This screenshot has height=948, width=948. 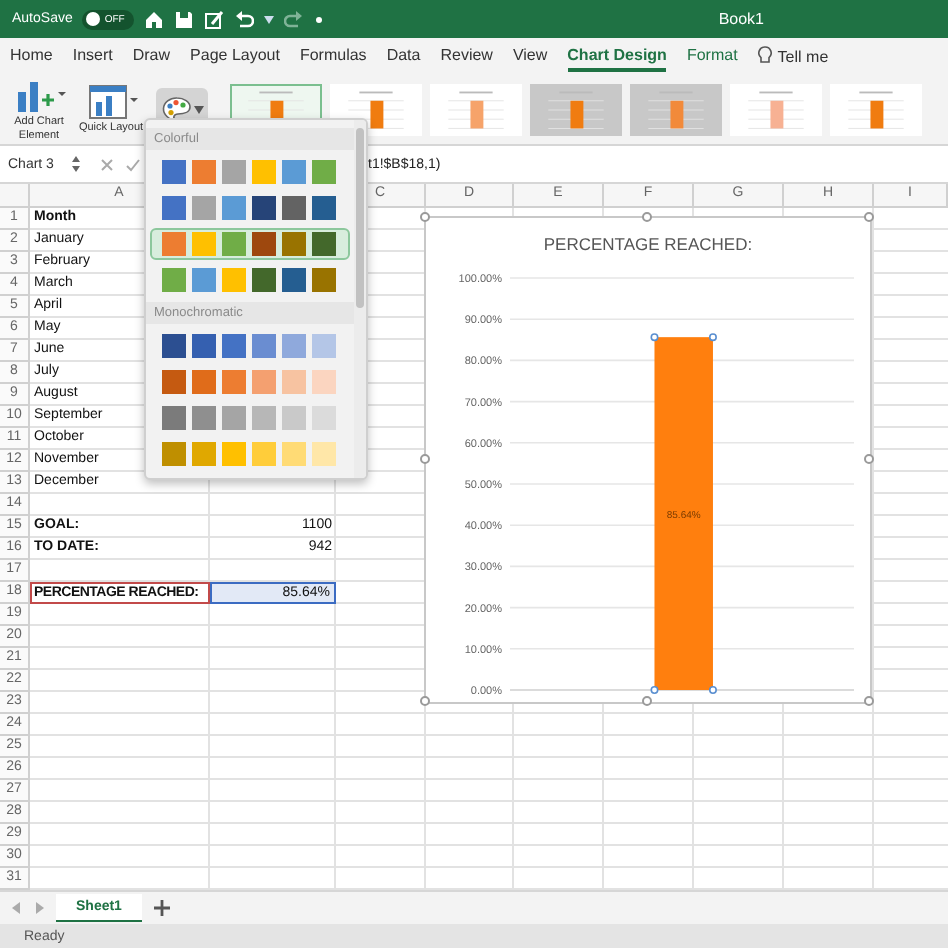 What do you see at coordinates (31, 56) in the screenshot?
I see `ribbon-tab: Home` at bounding box center [31, 56].